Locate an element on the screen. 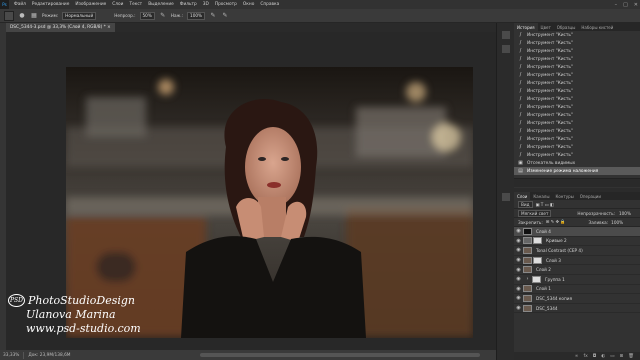 The image size is (640, 360). menu-file: Файл is located at coordinates (20, 4).